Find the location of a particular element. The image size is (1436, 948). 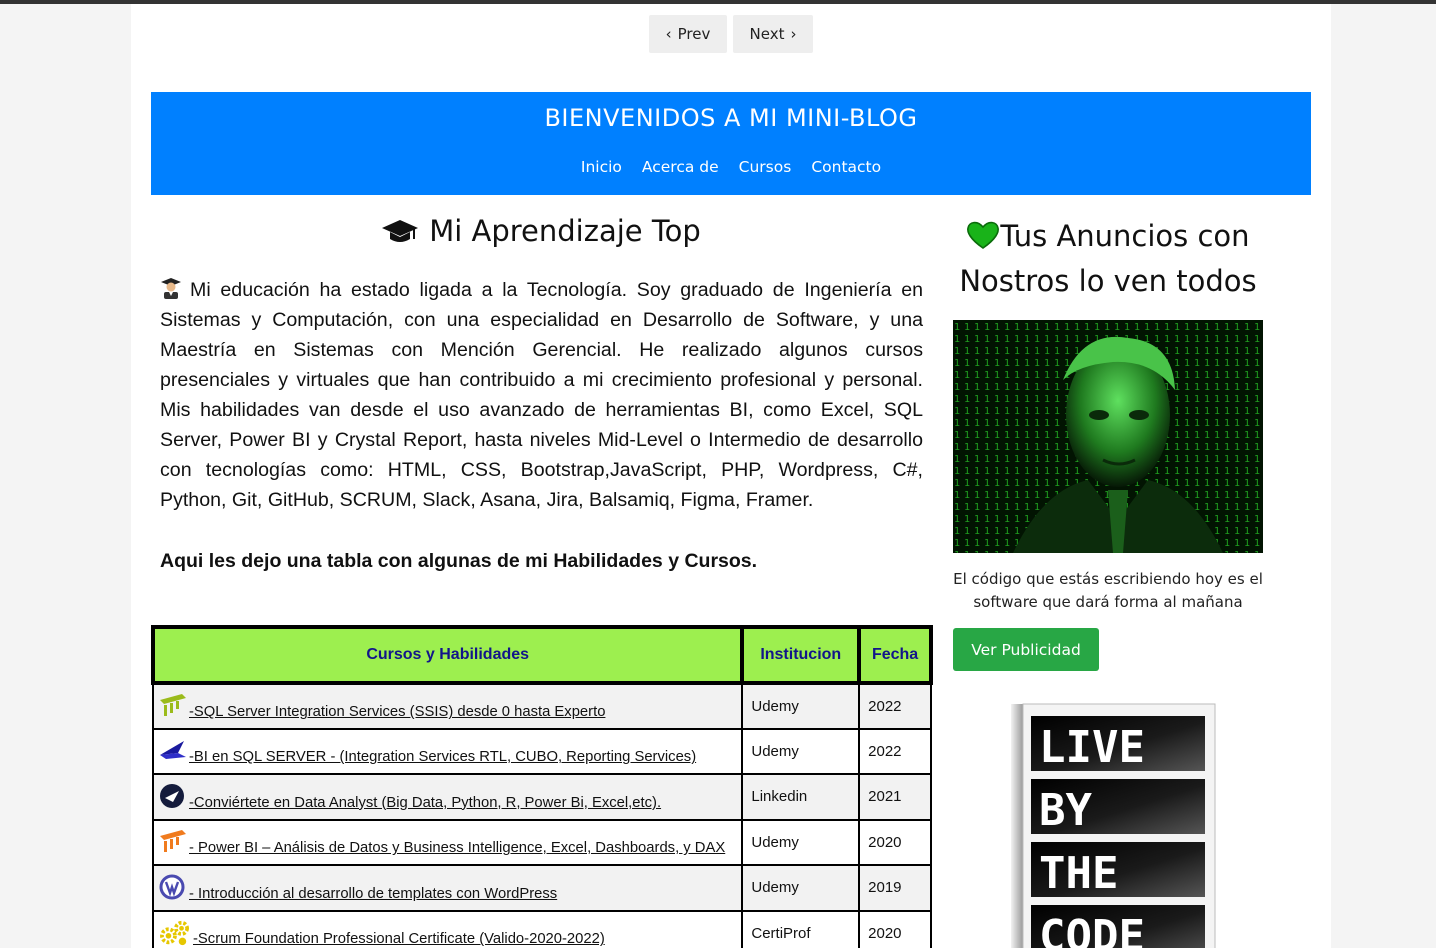

ads-title: Tus Anuncios con Nostros lo ven todos is located at coordinates (1108, 259).